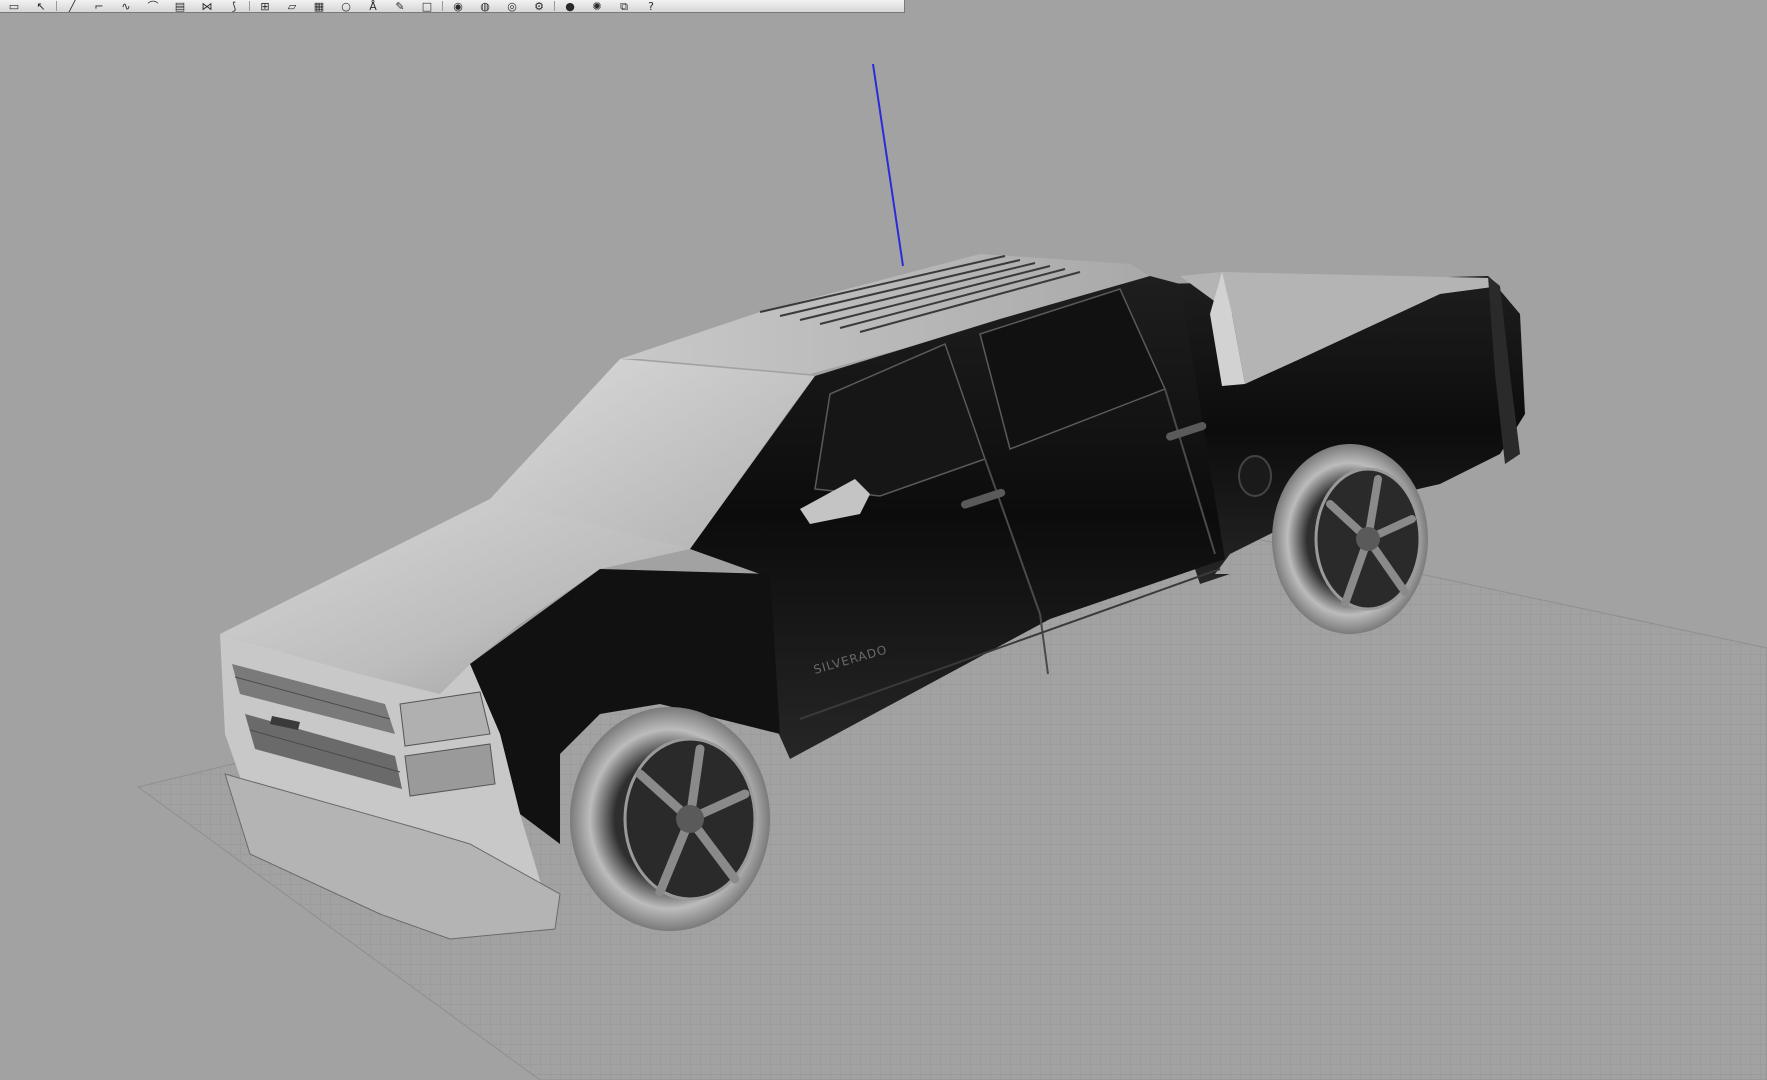 This screenshot has height=1080, width=1767. Describe the element at coordinates (670, 819) in the screenshot. I see `front-wheel` at that location.